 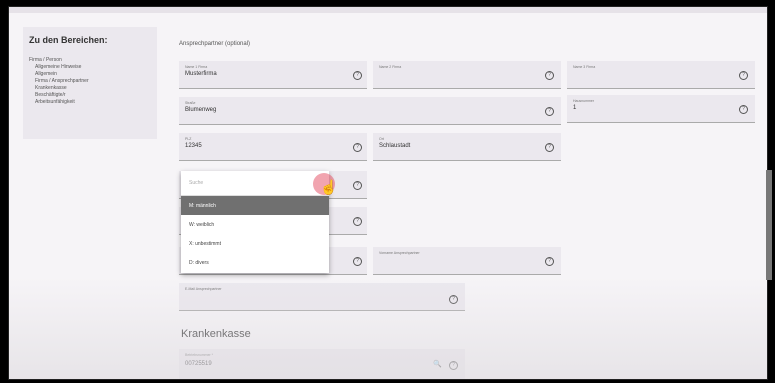 I want to click on ansprechpartner-section-label: Ansprechpartner (optional), so click(x=215, y=44).